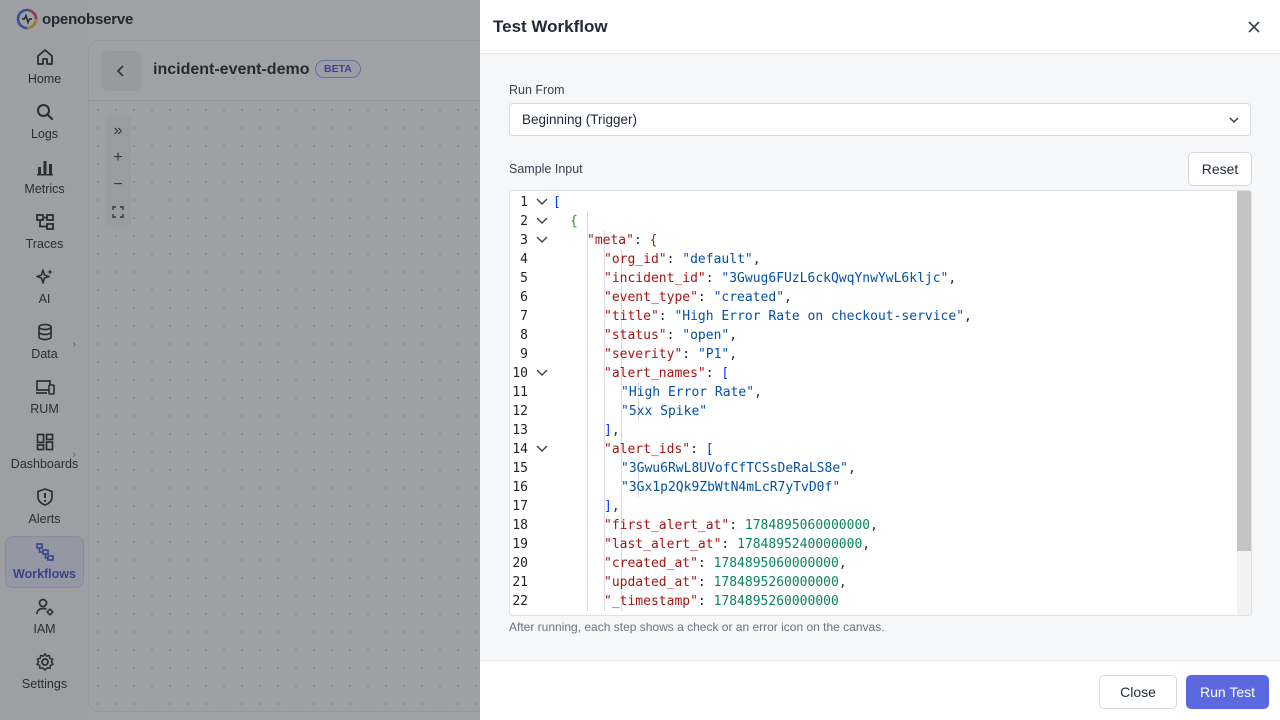 The image size is (1280, 720). I want to click on code-text: "_timestamp": 1784895260000000, so click(721, 601).